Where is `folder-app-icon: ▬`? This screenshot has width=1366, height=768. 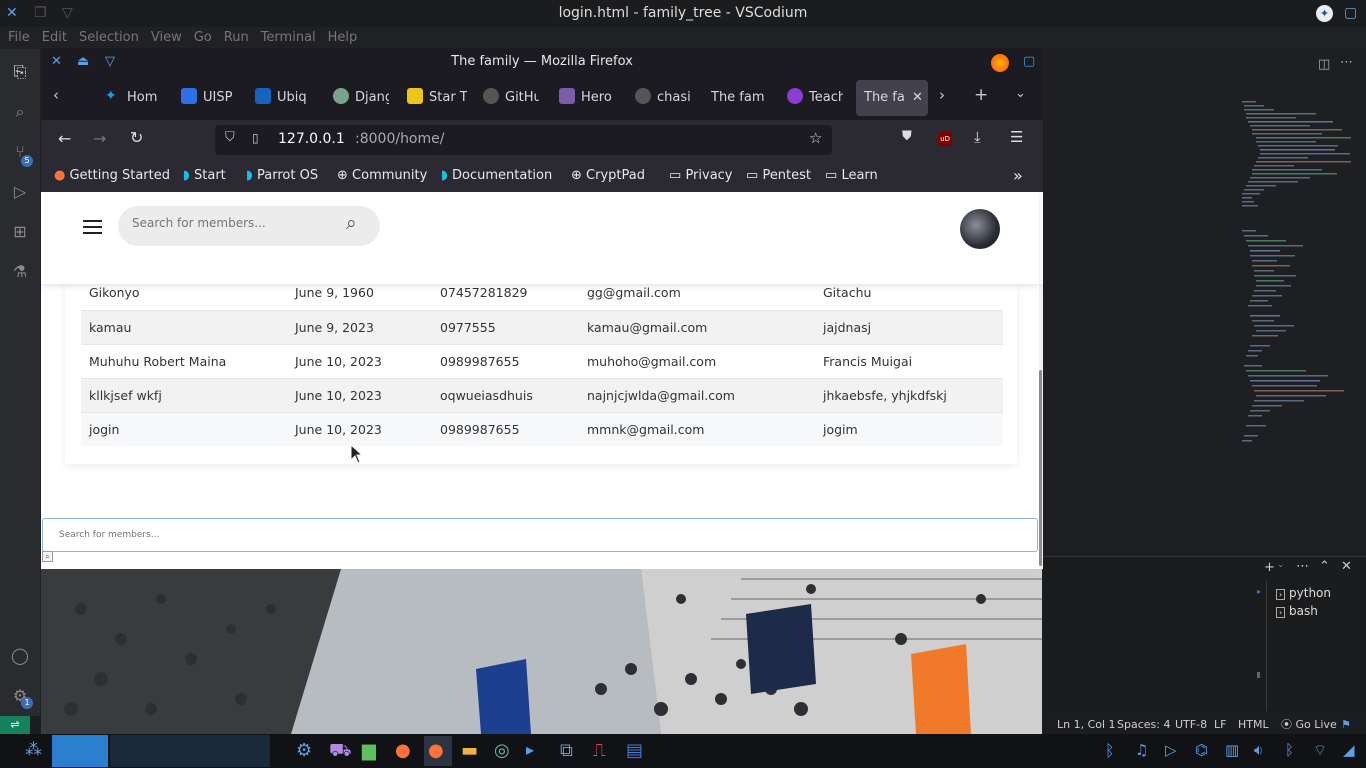
folder-app-icon: ▬ is located at coordinates (469, 750).